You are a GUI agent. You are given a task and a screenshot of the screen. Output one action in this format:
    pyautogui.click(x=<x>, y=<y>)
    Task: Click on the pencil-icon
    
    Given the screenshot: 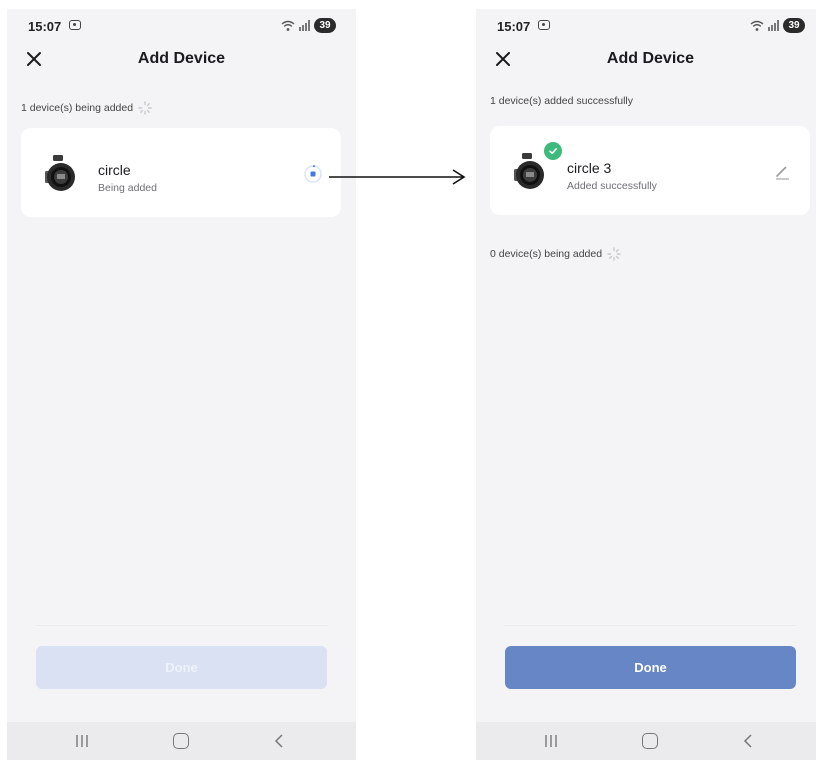 What is the action you would take?
    pyautogui.click(x=782, y=173)
    